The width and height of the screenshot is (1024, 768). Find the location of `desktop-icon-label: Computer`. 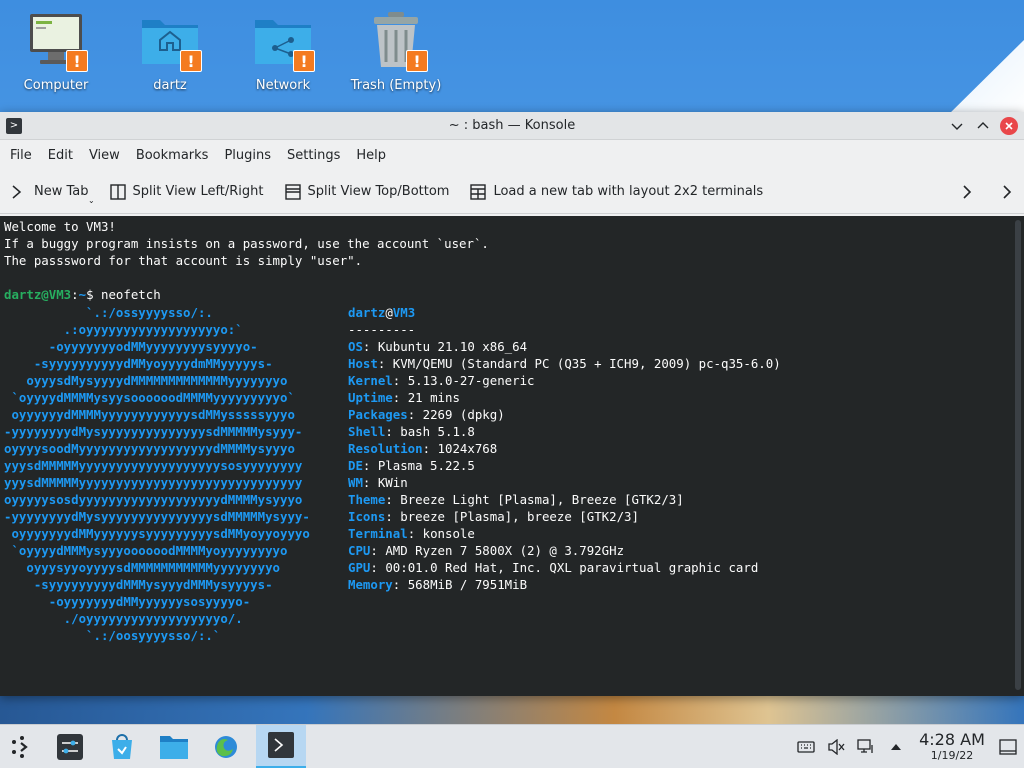

desktop-icon-label: Computer is located at coordinates (56, 85).